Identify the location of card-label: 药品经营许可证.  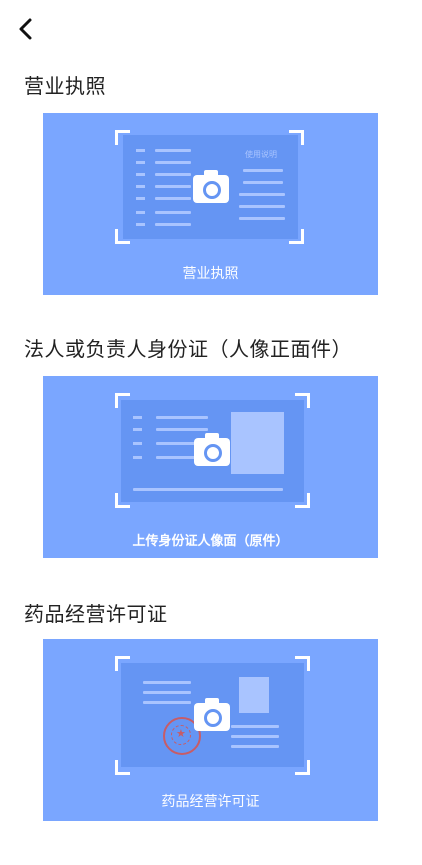
(210, 802).